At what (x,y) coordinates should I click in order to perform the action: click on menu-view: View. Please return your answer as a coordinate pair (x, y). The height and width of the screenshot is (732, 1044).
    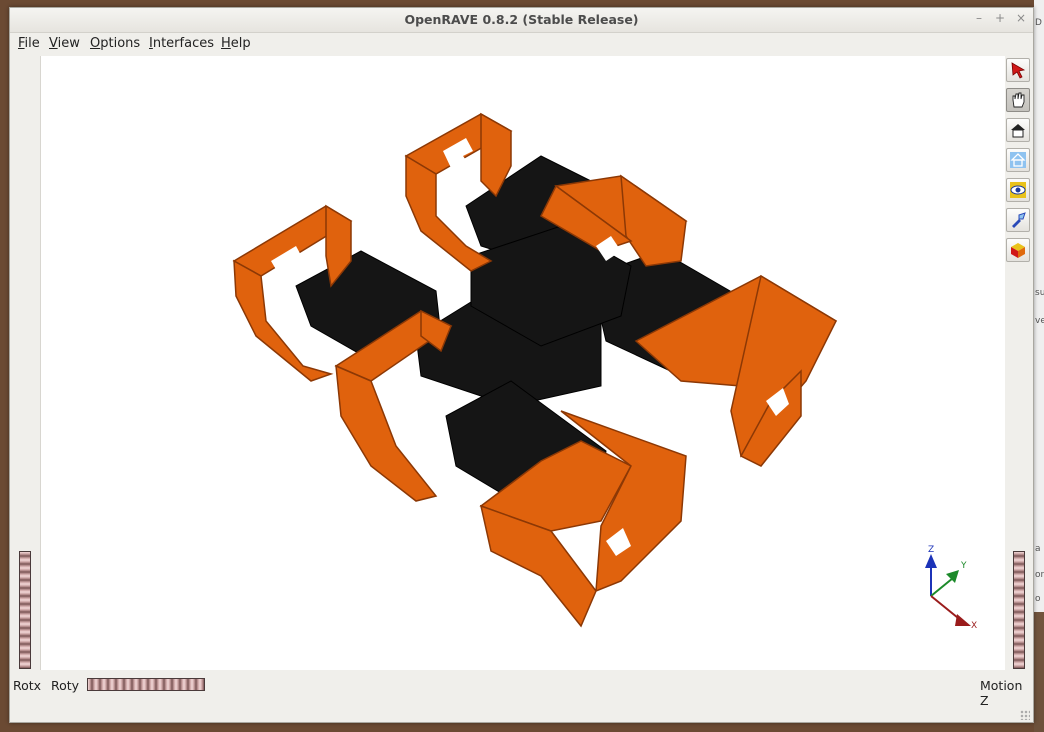
    Looking at the image, I should click on (64, 43).